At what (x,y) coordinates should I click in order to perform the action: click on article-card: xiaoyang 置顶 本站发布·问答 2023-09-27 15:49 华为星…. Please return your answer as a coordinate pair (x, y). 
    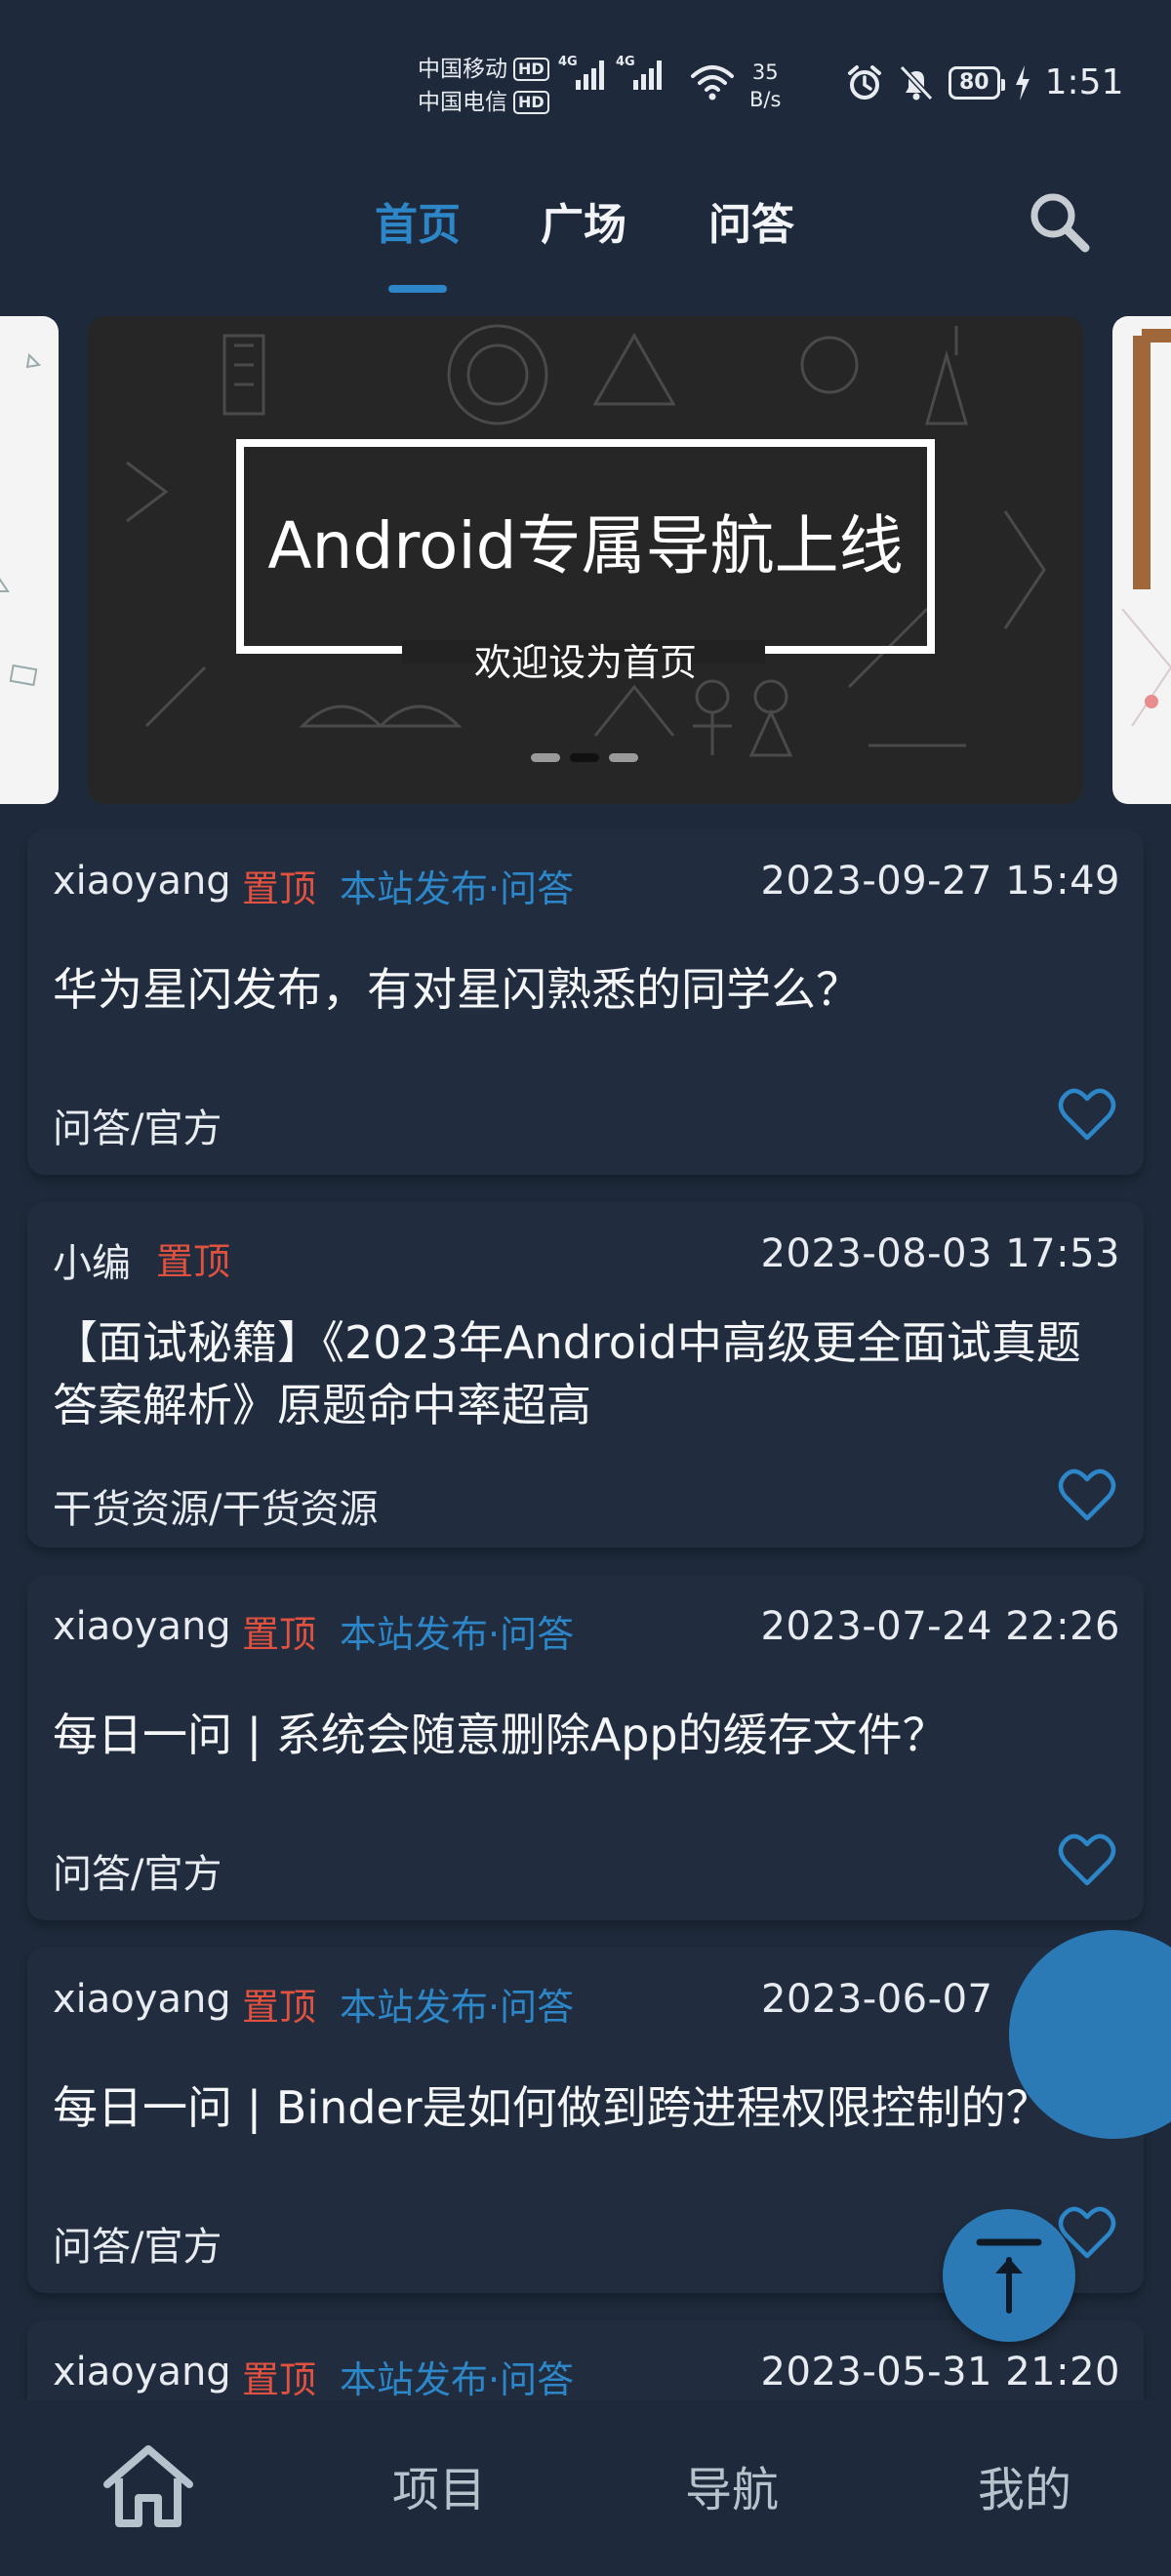
    Looking at the image, I should click on (585, 1002).